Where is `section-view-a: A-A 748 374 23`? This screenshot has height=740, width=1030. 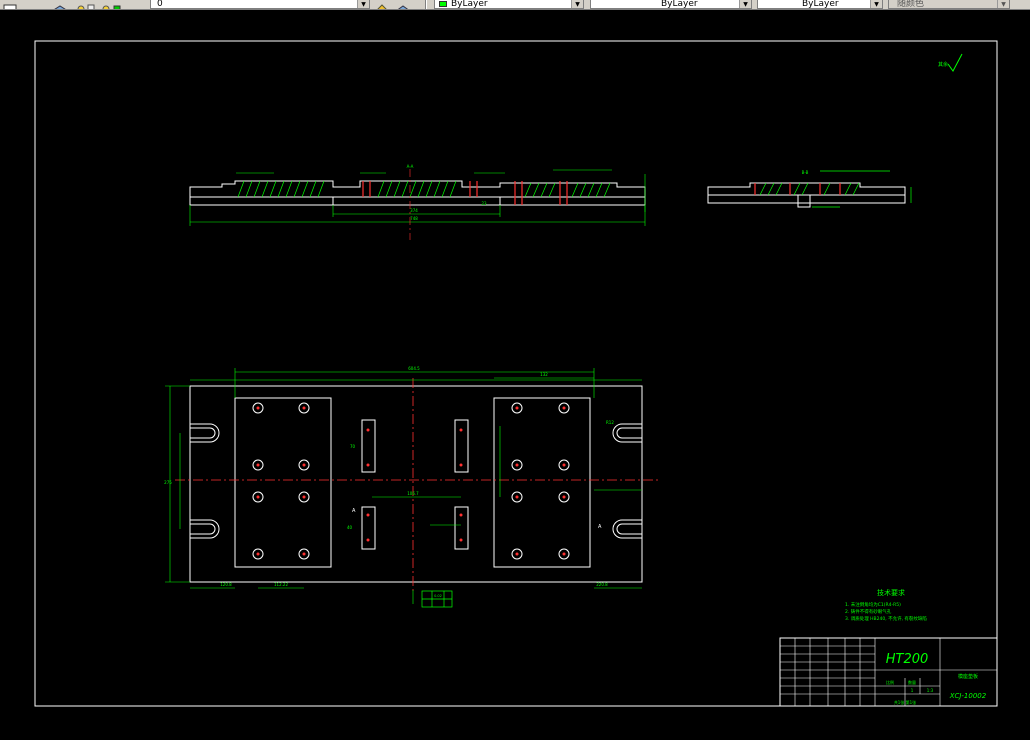 section-view-a: A-A 748 374 23 is located at coordinates (417, 202).